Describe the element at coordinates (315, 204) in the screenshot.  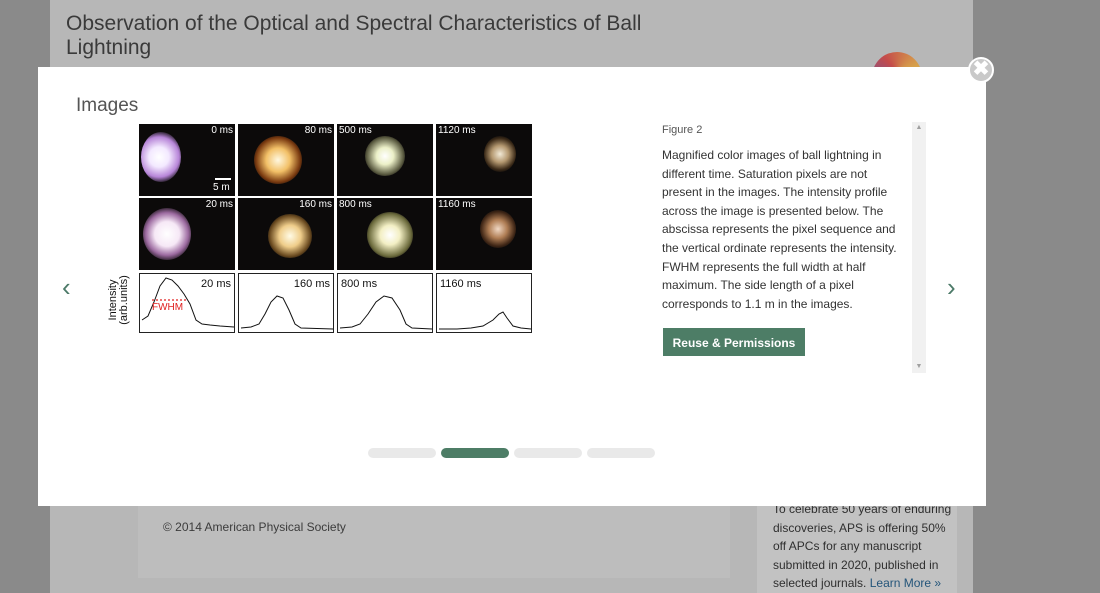
I see `frame-time-label: 160 ms` at that location.